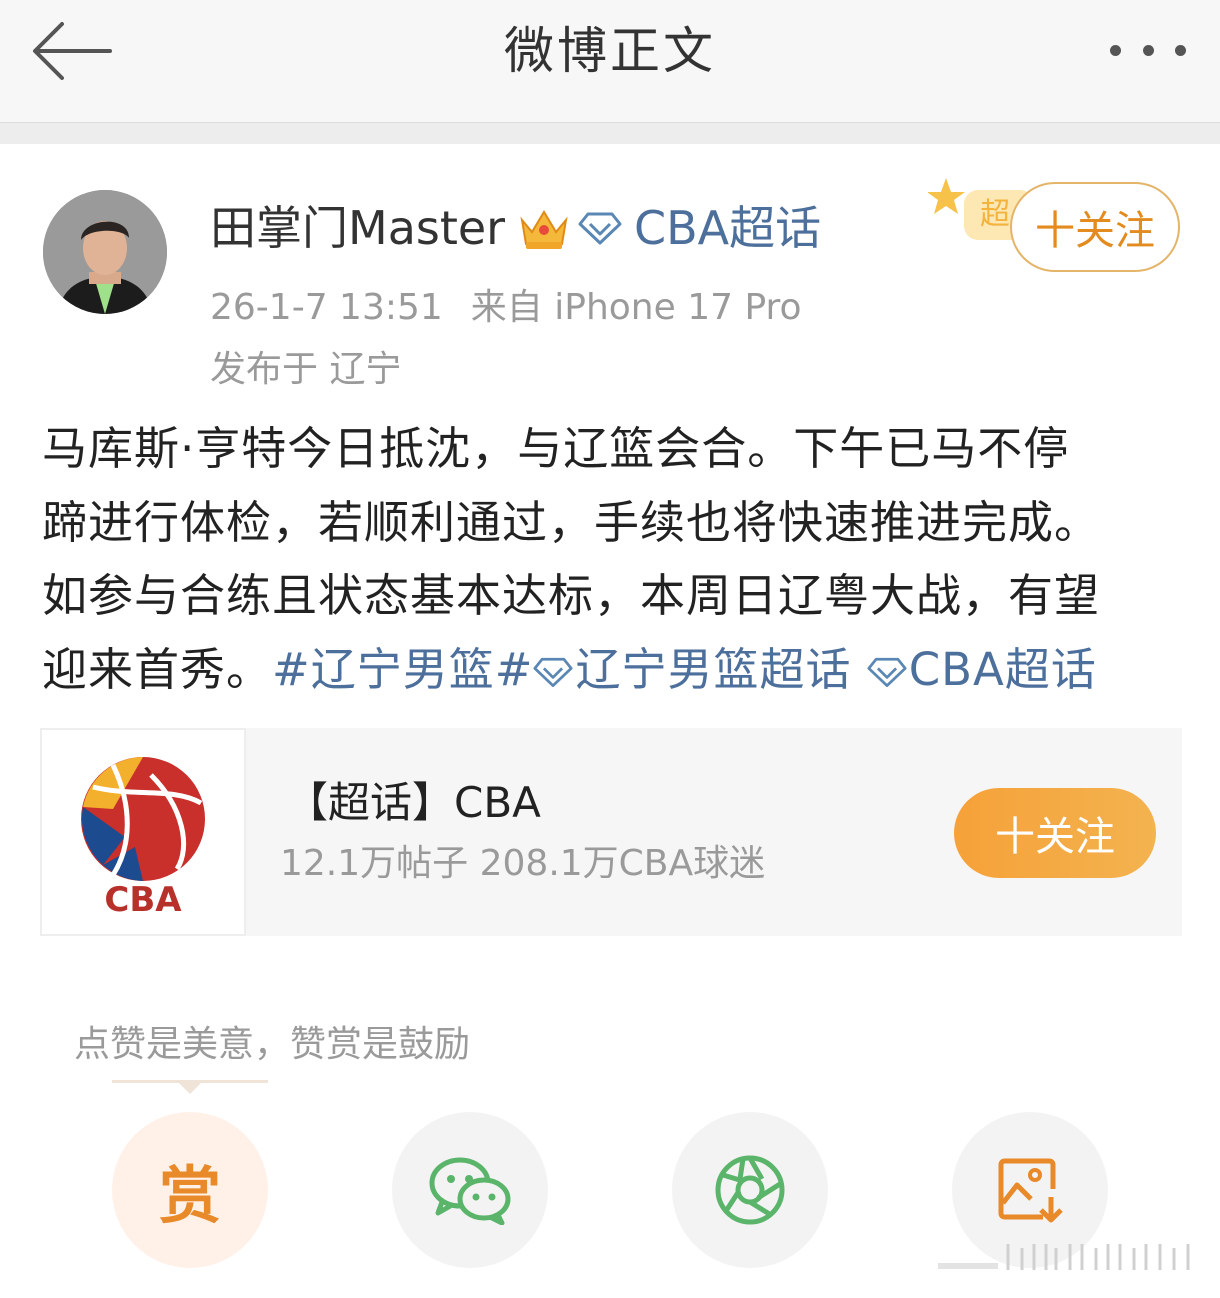 This screenshot has height=1298, width=1220. What do you see at coordinates (190, 1088) in the screenshot?
I see `hint-caret-icon` at bounding box center [190, 1088].